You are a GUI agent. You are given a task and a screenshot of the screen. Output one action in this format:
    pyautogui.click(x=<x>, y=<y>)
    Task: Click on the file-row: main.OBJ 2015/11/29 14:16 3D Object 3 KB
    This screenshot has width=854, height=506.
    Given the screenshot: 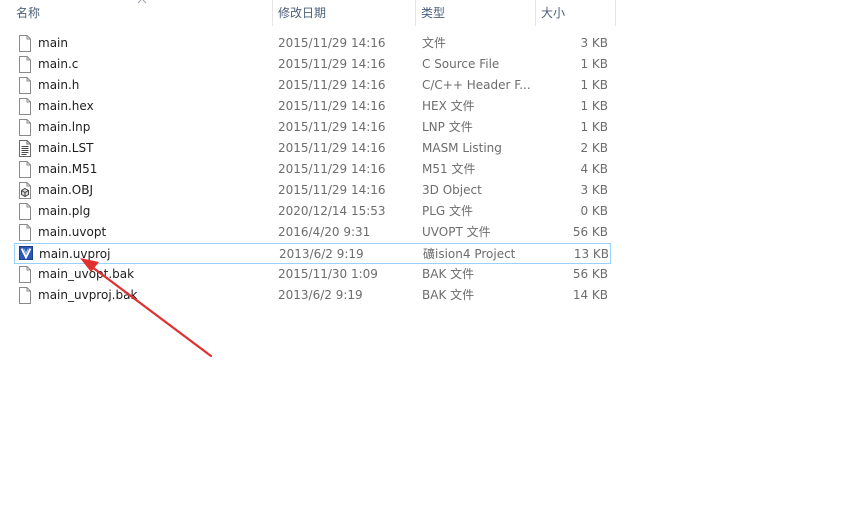 What is the action you would take?
    pyautogui.click(x=312, y=190)
    